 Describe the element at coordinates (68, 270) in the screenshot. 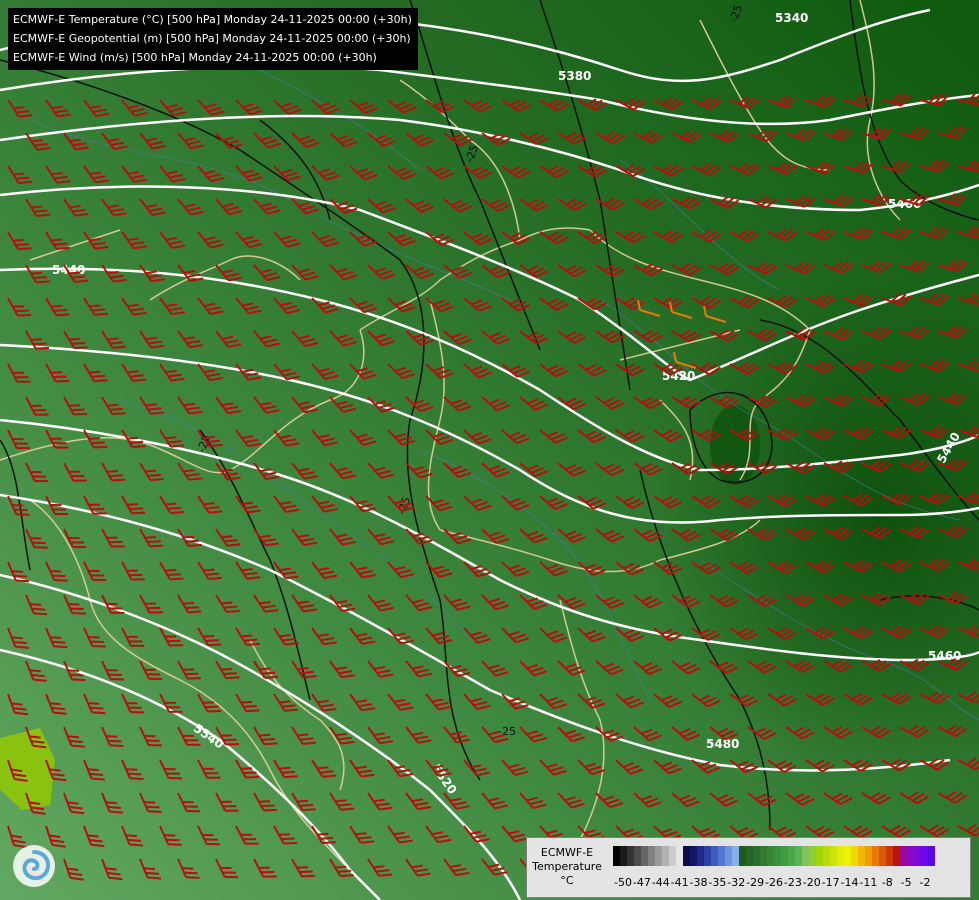

I see `geopotential-label: 5440` at that location.